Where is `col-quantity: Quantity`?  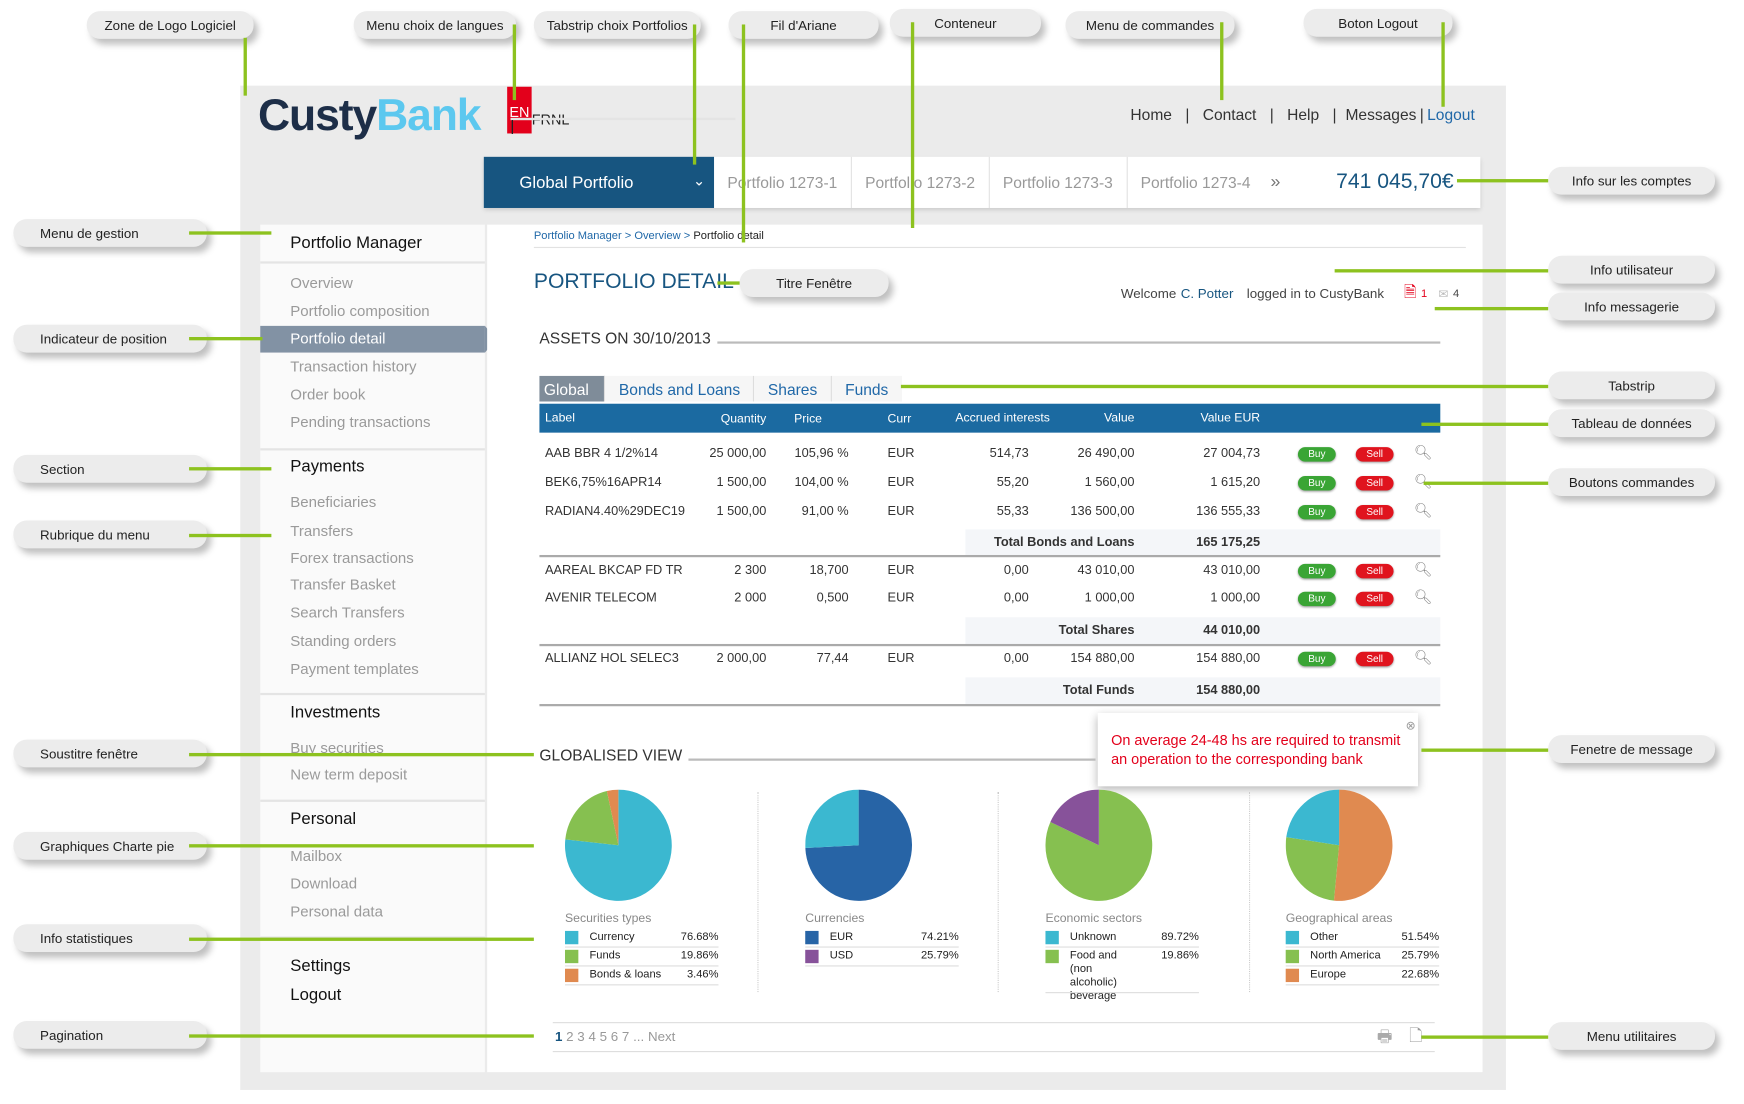
col-quantity: Quantity is located at coordinates (744, 419).